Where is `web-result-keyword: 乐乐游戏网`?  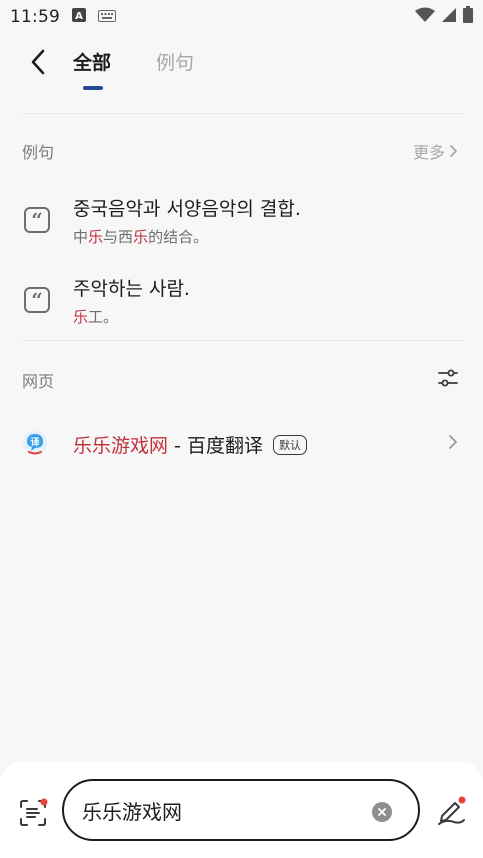 web-result-keyword: 乐乐游戏网 is located at coordinates (121, 446).